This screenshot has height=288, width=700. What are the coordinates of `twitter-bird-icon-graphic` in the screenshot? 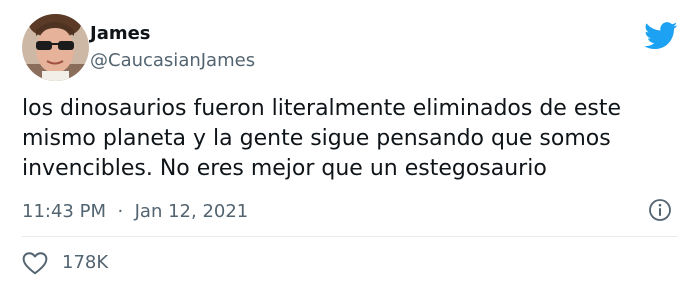 It's located at (661, 36).